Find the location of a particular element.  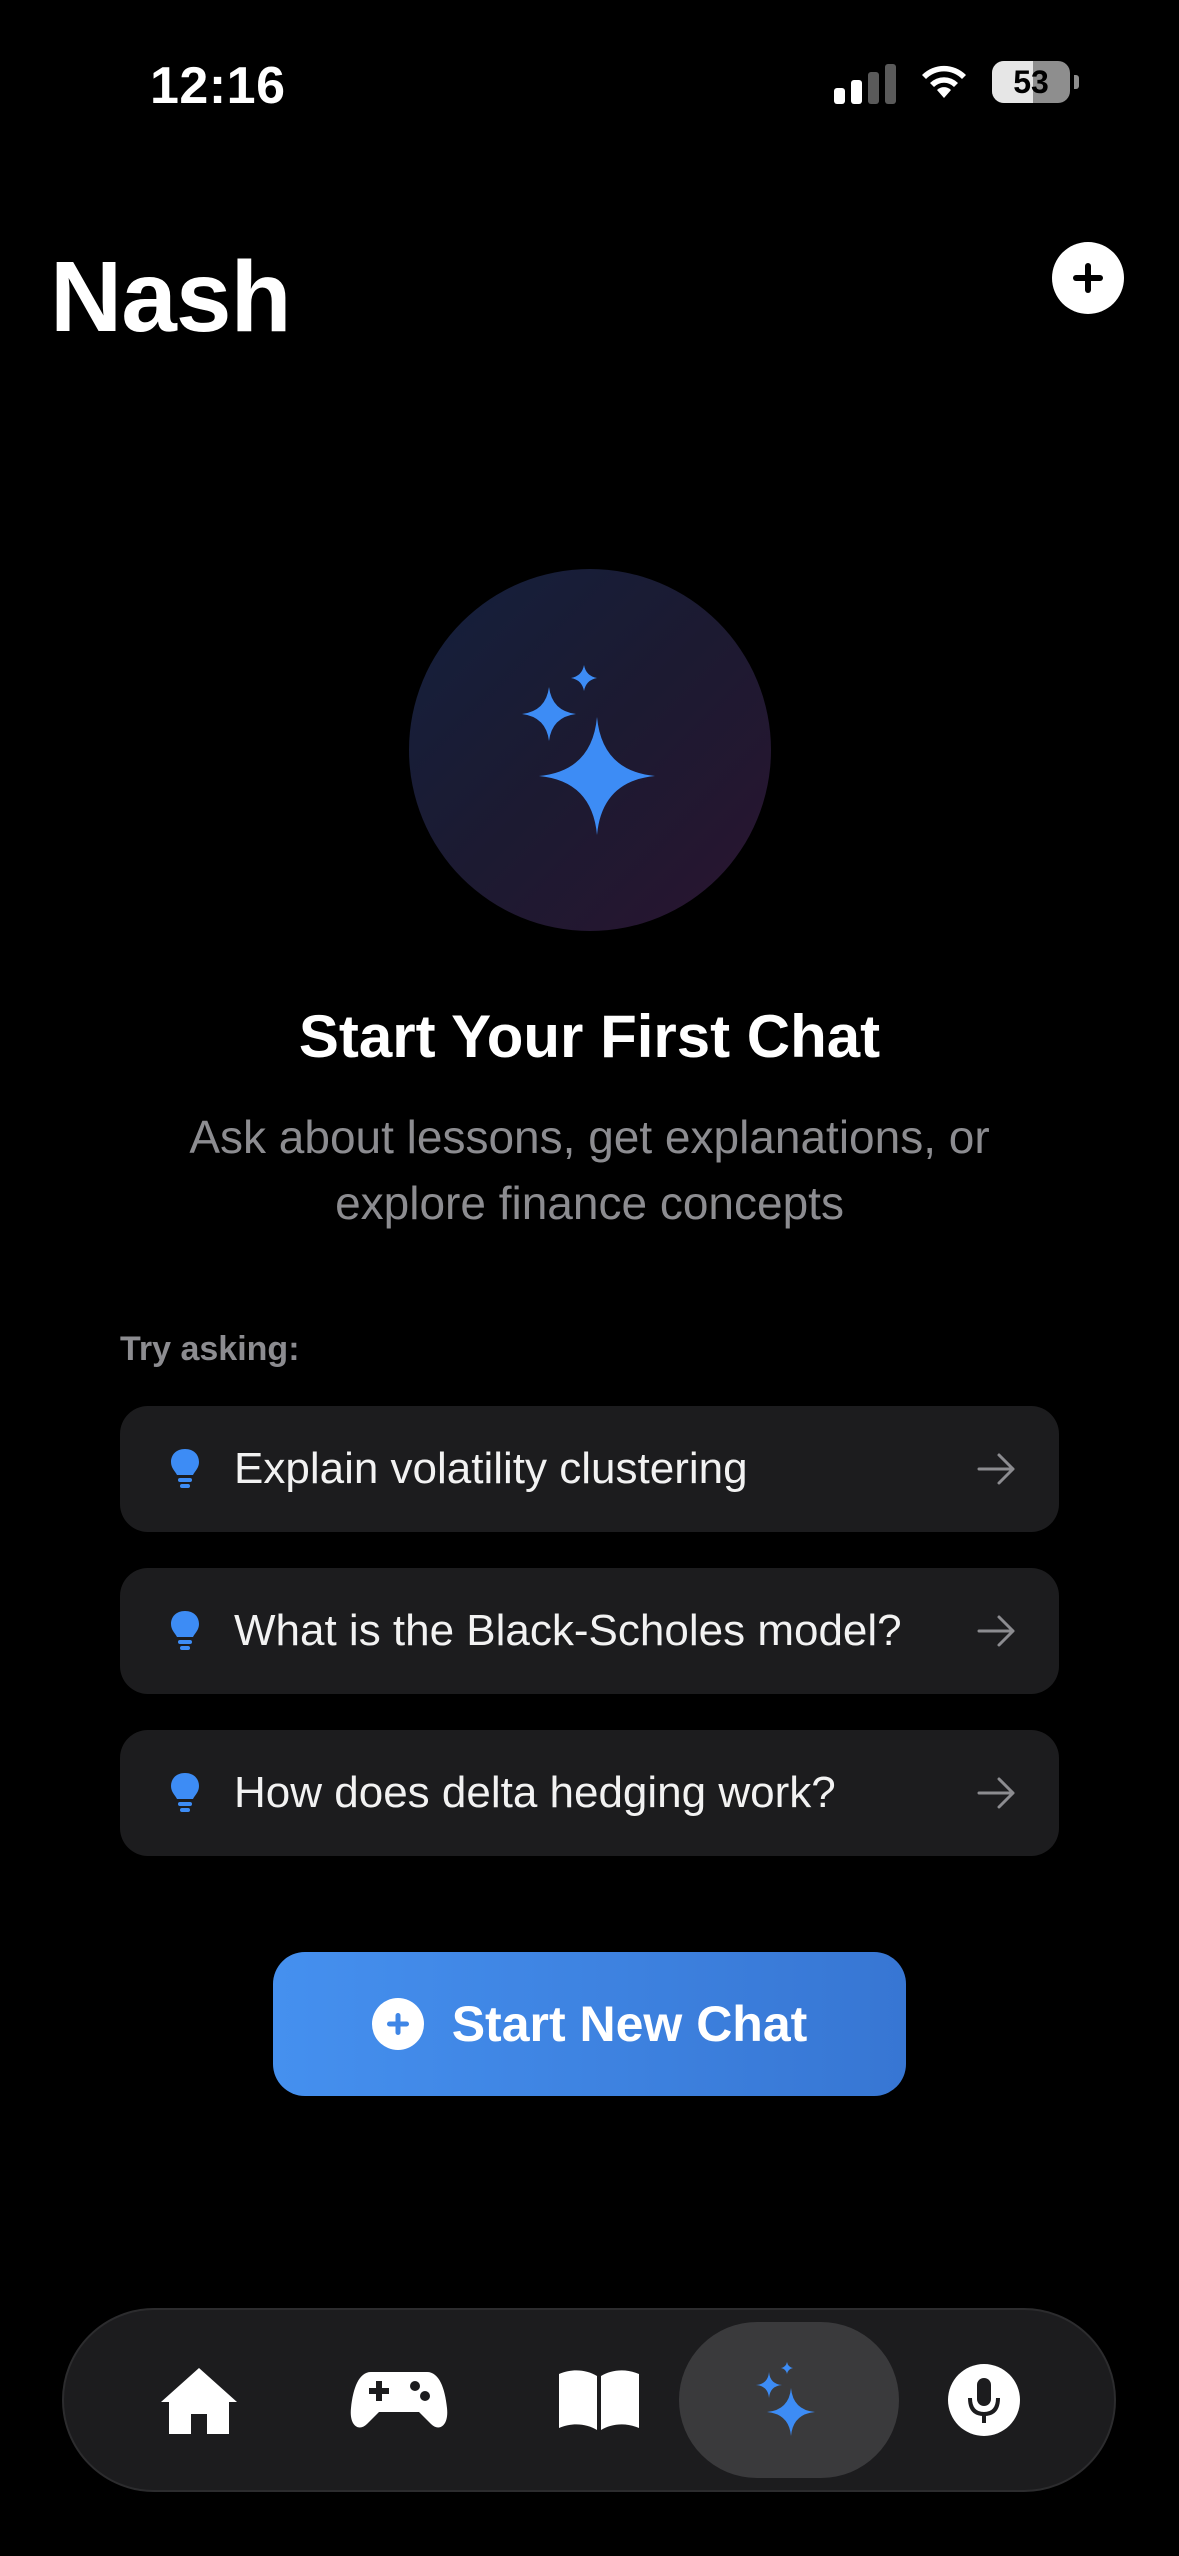

plus-icon is located at coordinates (1088, 278).